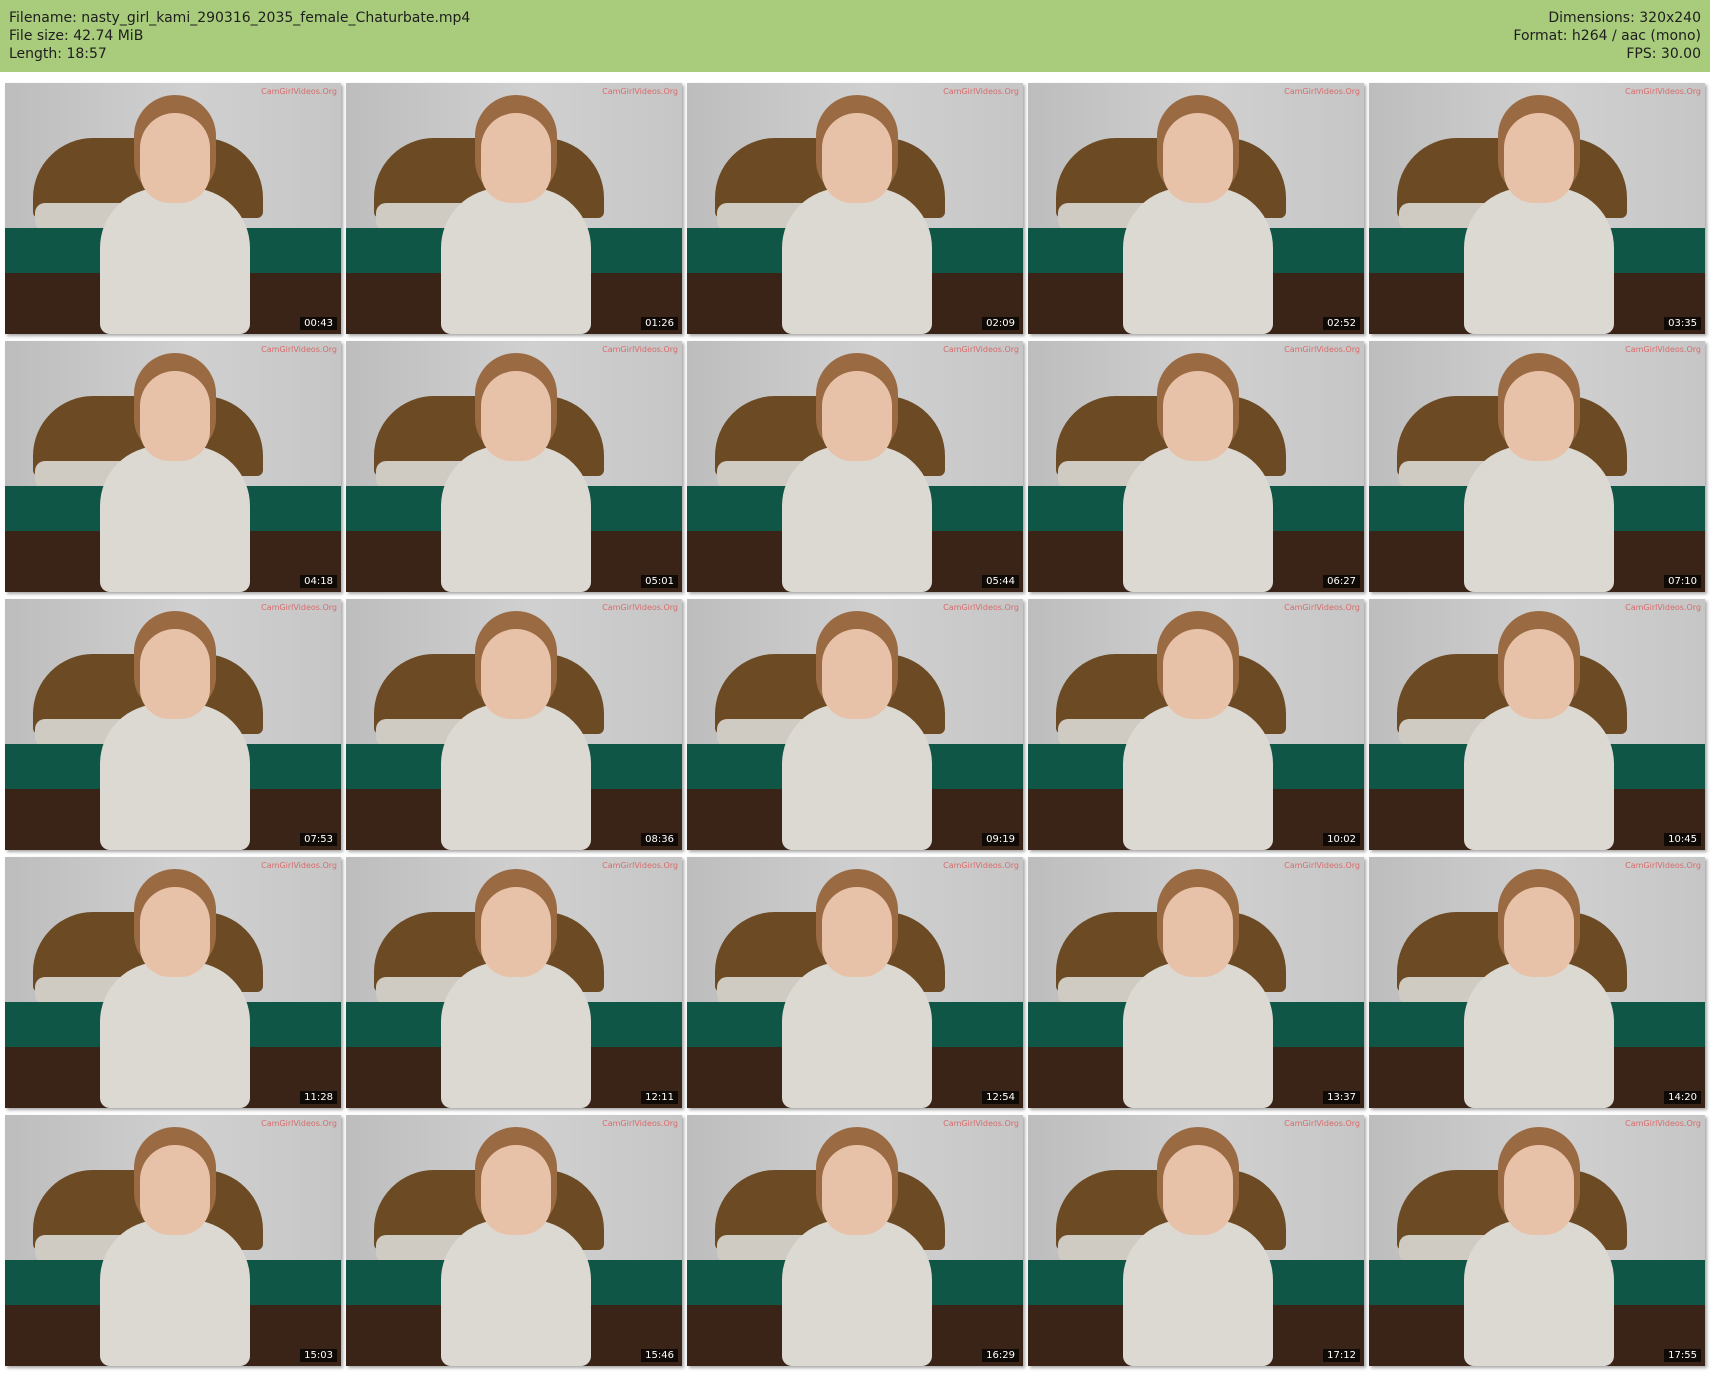 The image size is (1710, 1373). Describe the element at coordinates (1000, 323) in the screenshot. I see `timestamp-badge: 02:09` at that location.